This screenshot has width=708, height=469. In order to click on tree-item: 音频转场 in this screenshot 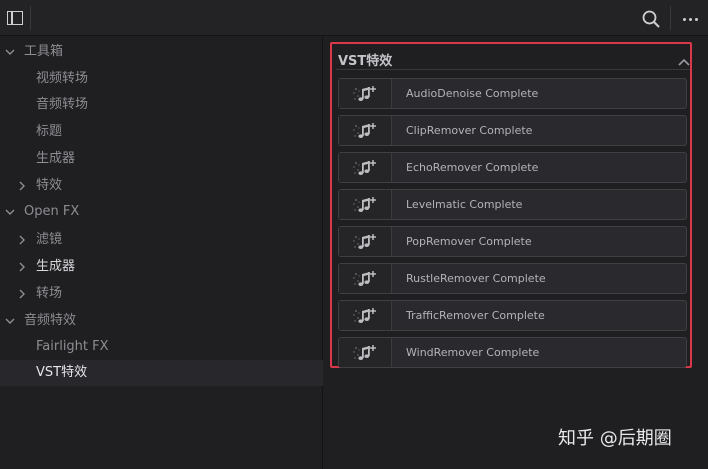, I will do `click(161, 105)`.